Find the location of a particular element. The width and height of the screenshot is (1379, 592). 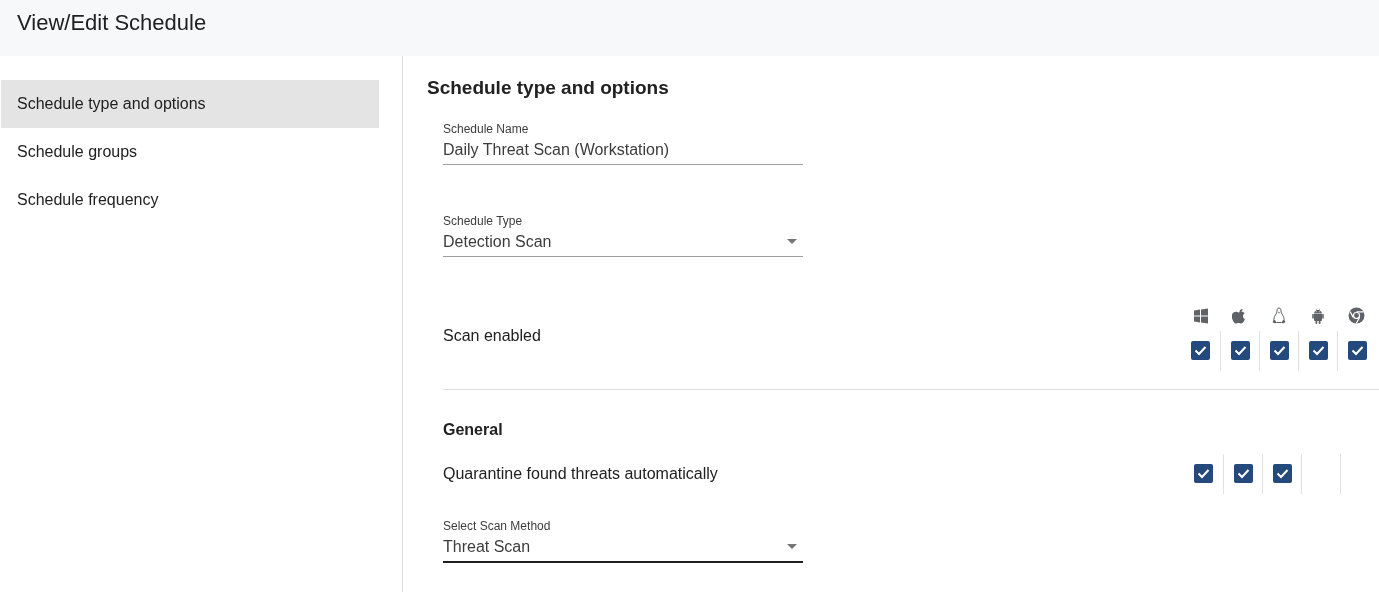

text-field: Schedule Name Daily Threat Scan (Workstation) is located at coordinates (623, 138).